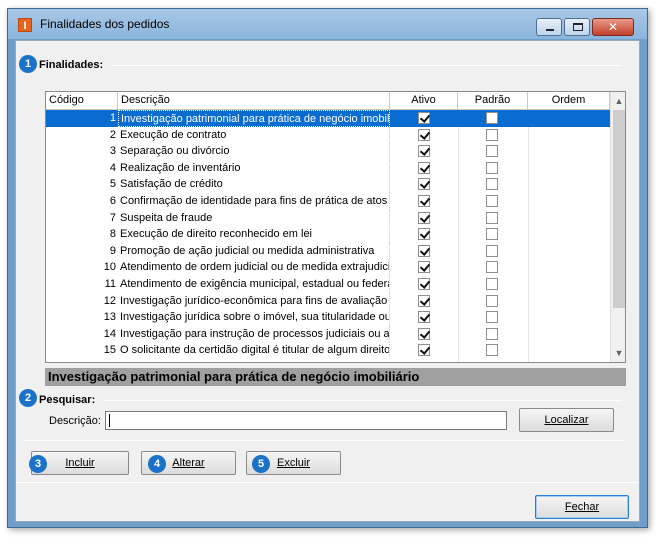 This screenshot has width=657, height=541. Describe the element at coordinates (157, 464) in the screenshot. I see `action-badge-alterar: 4` at that location.